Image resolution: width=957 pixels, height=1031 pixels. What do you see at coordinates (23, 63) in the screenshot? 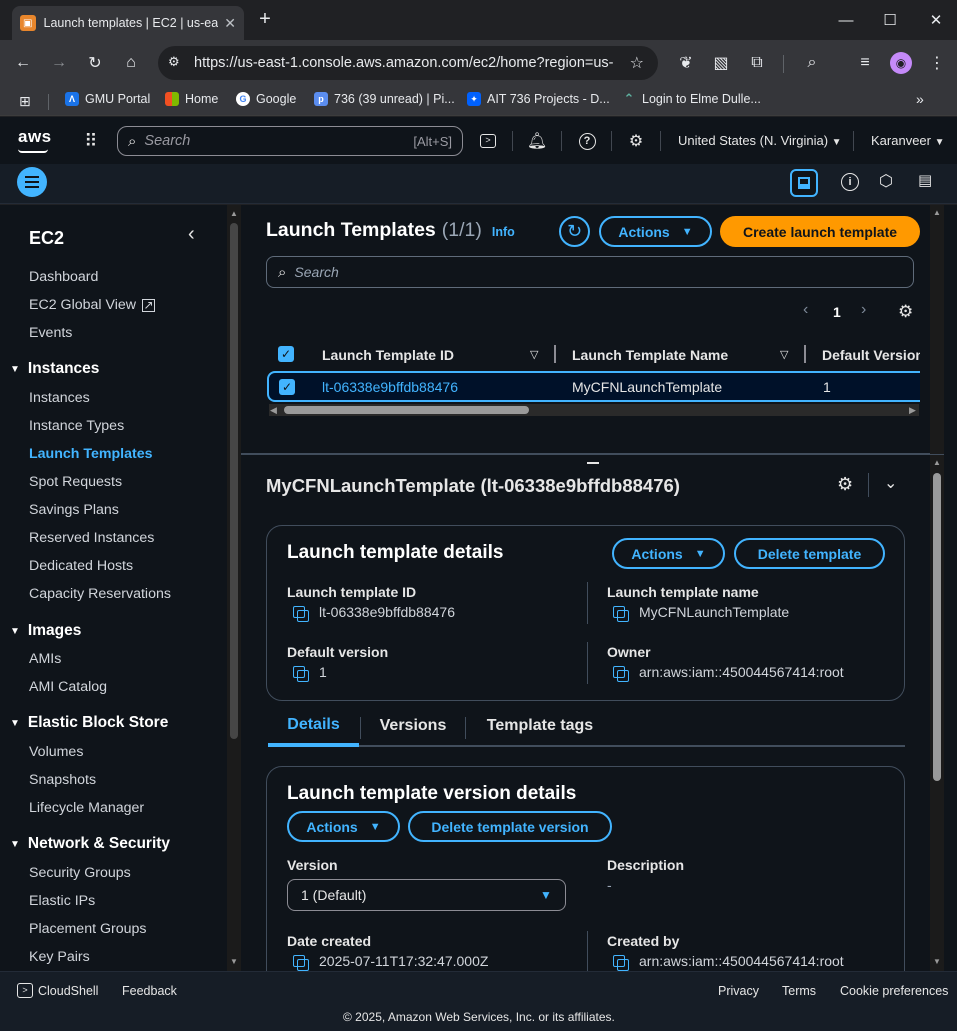
I see `back-icon: ←` at bounding box center [23, 63].